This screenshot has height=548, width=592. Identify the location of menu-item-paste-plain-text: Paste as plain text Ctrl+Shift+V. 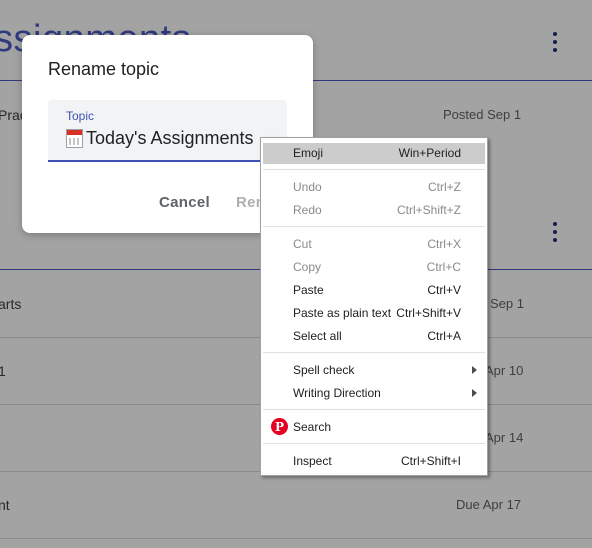
(374, 313).